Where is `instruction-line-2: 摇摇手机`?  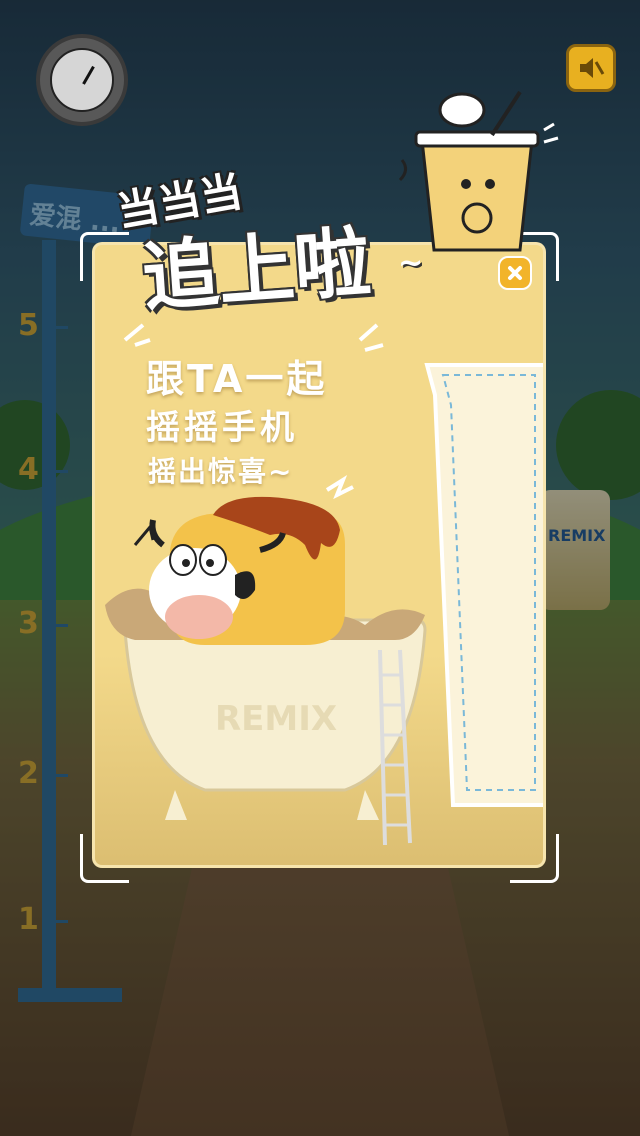
instruction-line-2: 摇摇手机 is located at coordinates (222, 428).